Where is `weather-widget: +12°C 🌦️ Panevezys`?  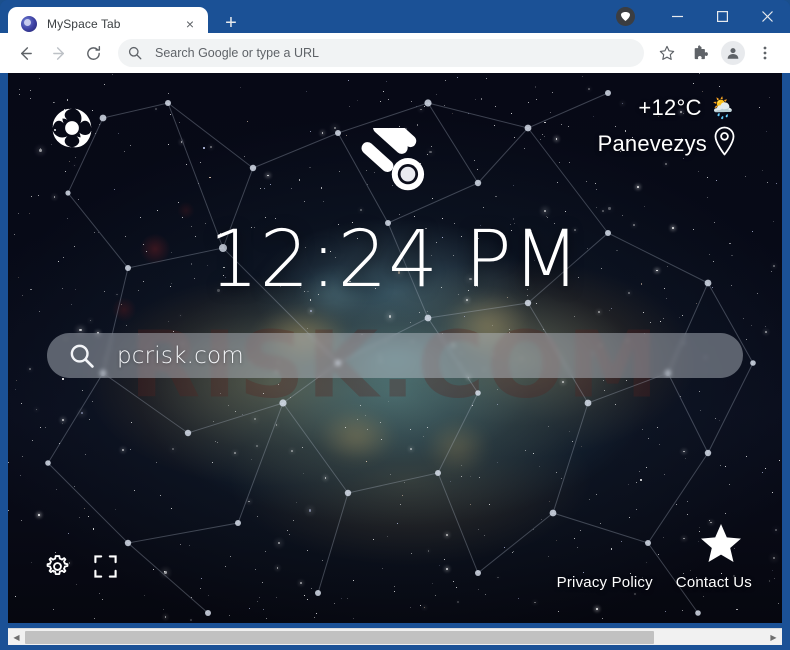
weather-widget: +12°C 🌦️ Panevezys is located at coordinates (667, 128).